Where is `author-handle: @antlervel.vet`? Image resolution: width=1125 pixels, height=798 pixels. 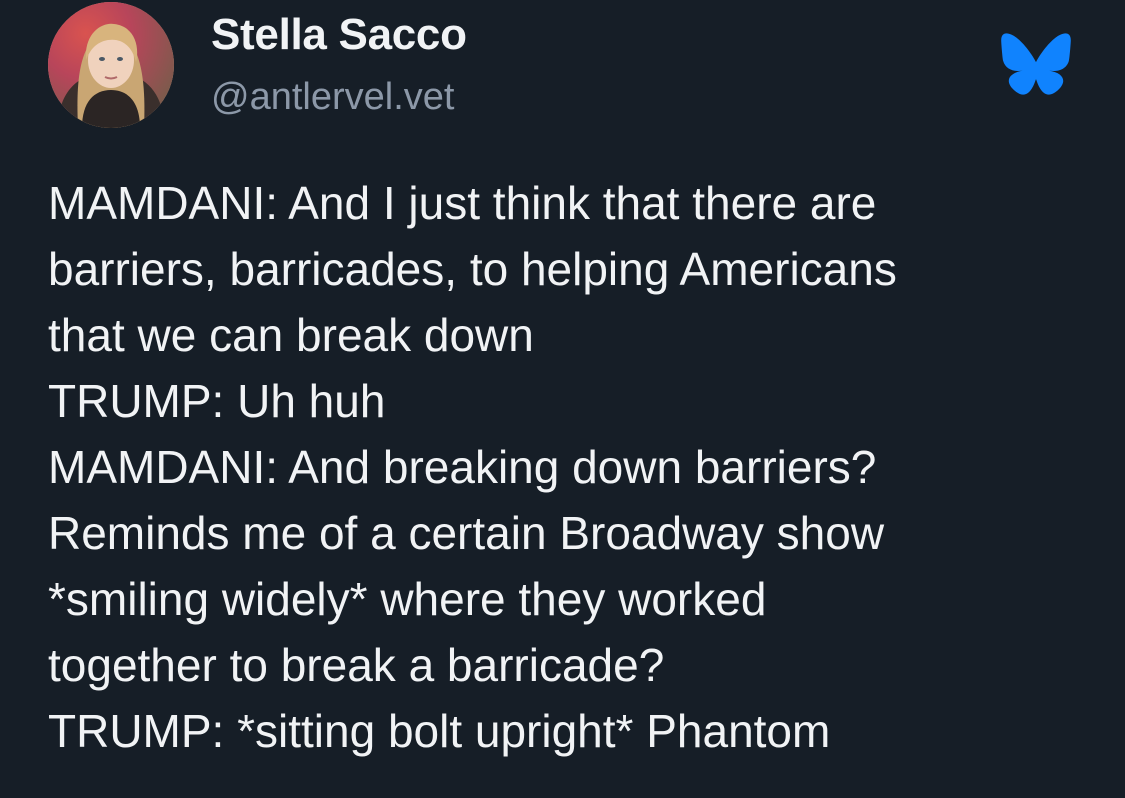 author-handle: @antlervel.vet is located at coordinates (332, 97).